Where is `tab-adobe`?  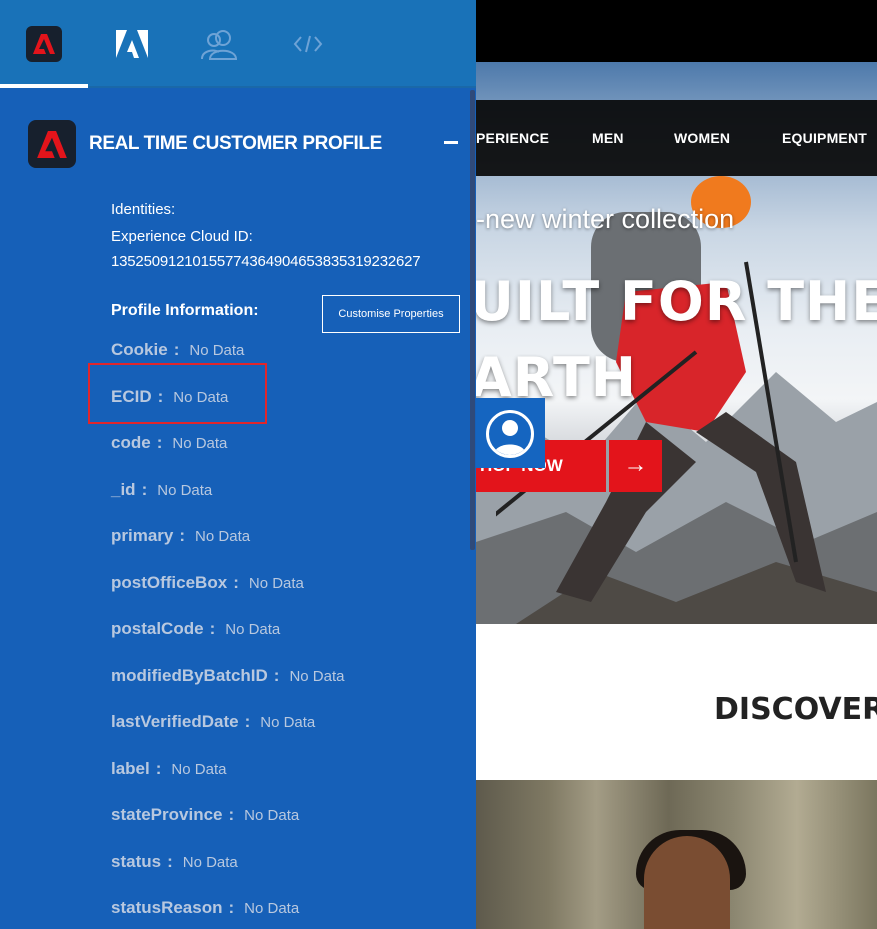
tab-adobe is located at coordinates (132, 44).